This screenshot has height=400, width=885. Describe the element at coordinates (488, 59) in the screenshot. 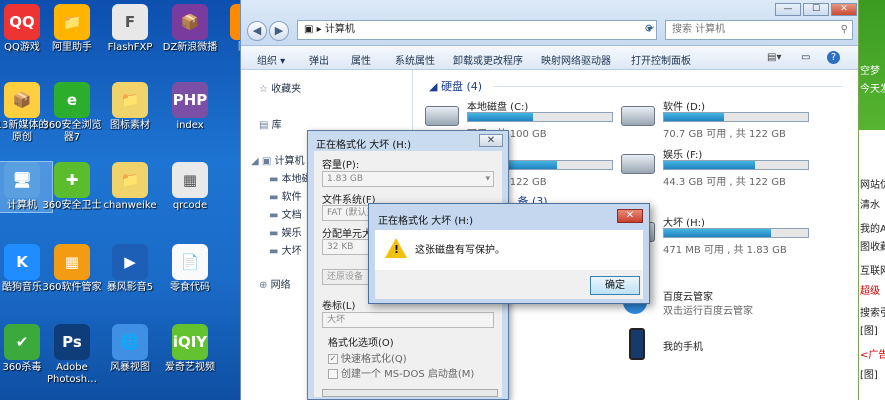

I see `toolbar-button: 卸载或更改程序` at that location.